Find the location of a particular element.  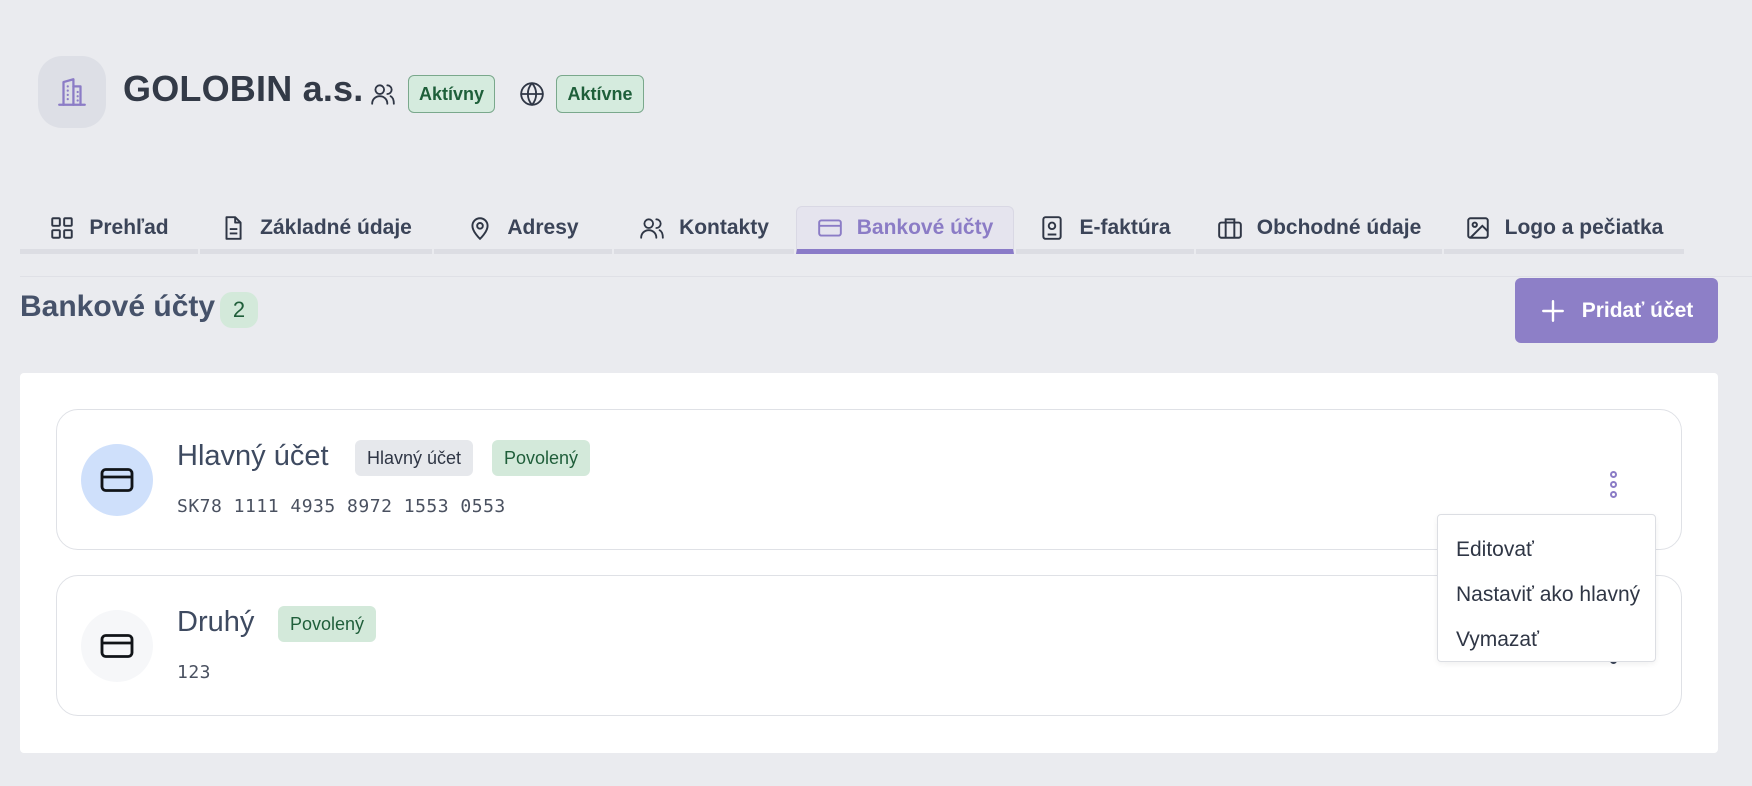

tab-label: Obchodné údaje is located at coordinates (1339, 227).